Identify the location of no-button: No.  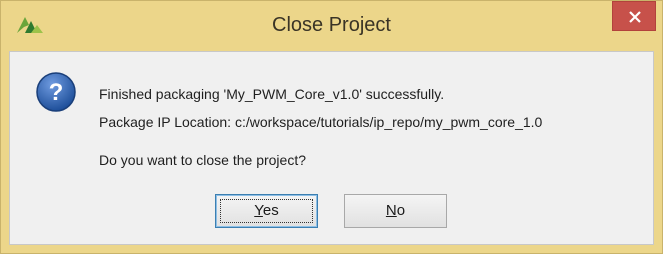
(395, 211).